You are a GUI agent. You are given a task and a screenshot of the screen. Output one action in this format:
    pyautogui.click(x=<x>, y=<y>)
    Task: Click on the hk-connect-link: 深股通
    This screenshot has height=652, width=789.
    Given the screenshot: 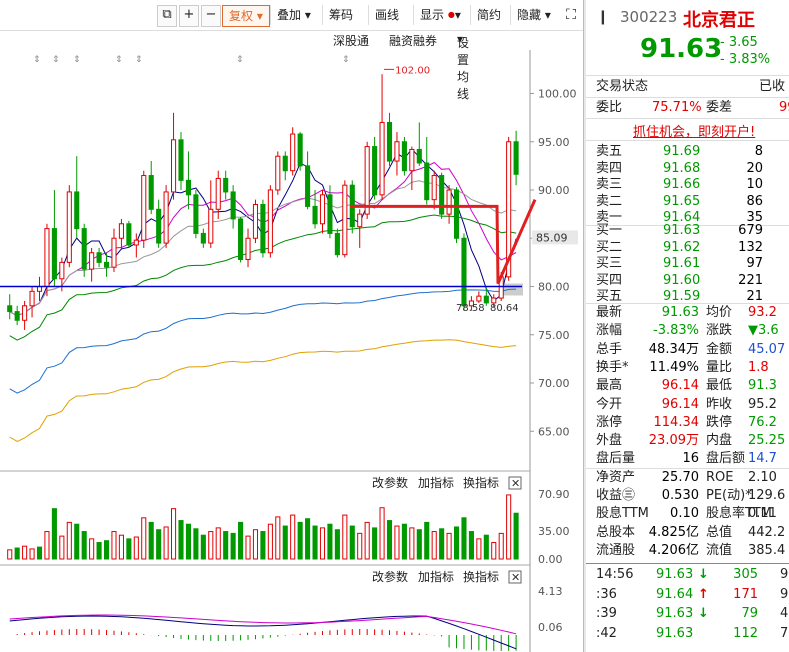 What is the action you would take?
    pyautogui.click(x=351, y=40)
    